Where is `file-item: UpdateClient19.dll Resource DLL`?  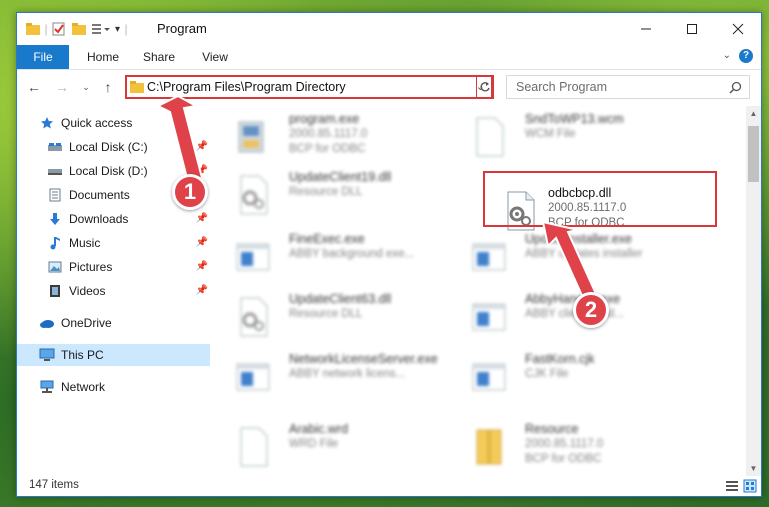 file-item: UpdateClient19.dll Resource DLL is located at coordinates (328, 195).